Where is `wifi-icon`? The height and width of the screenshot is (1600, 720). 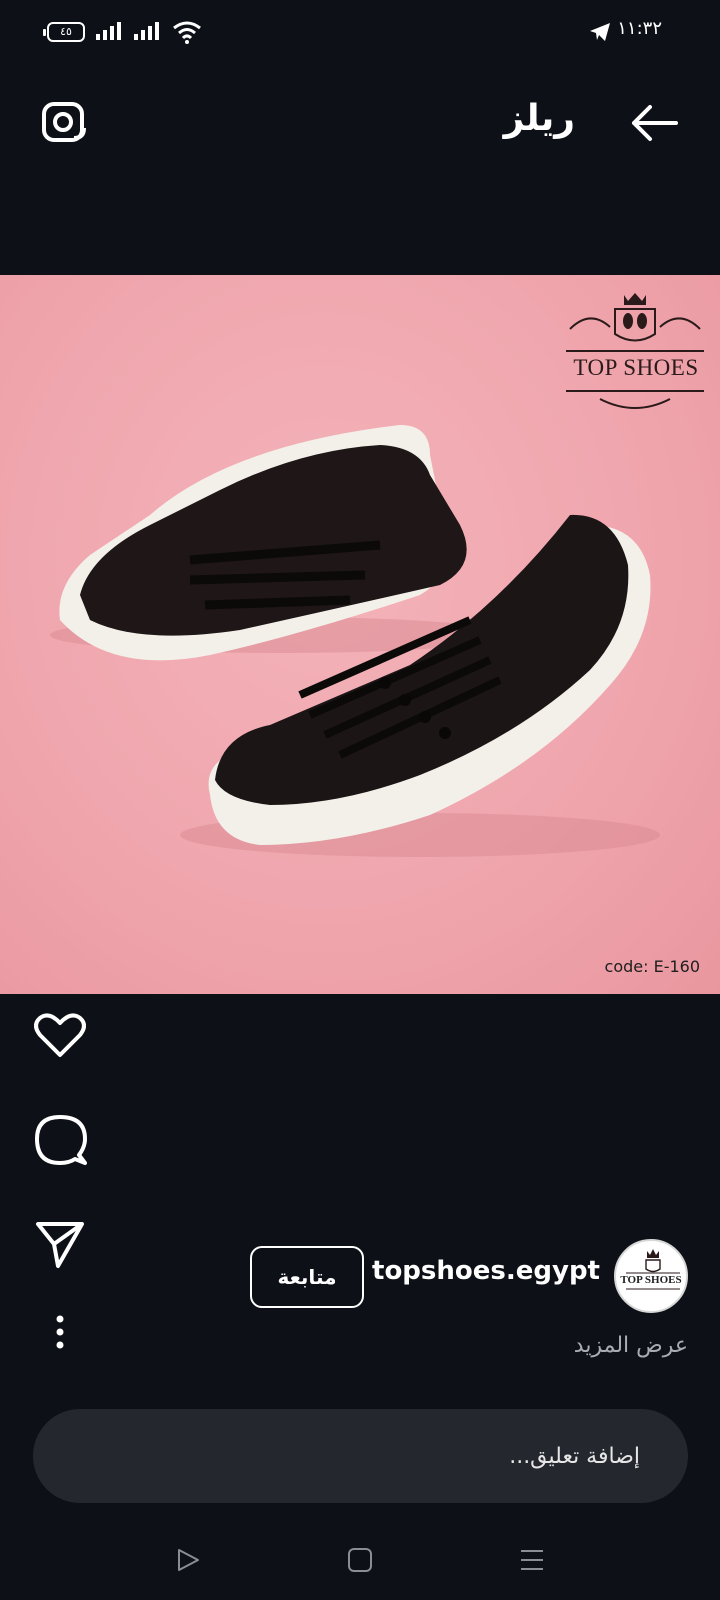 wifi-icon is located at coordinates (187, 32).